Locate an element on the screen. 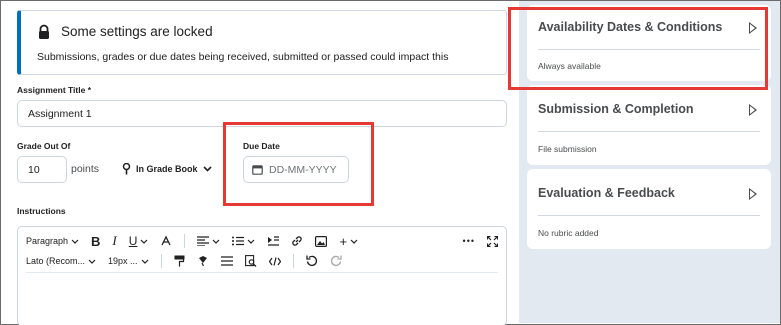 The height and width of the screenshot is (325, 781). availability-card-title: Availability Dates & Conditions is located at coordinates (630, 27).